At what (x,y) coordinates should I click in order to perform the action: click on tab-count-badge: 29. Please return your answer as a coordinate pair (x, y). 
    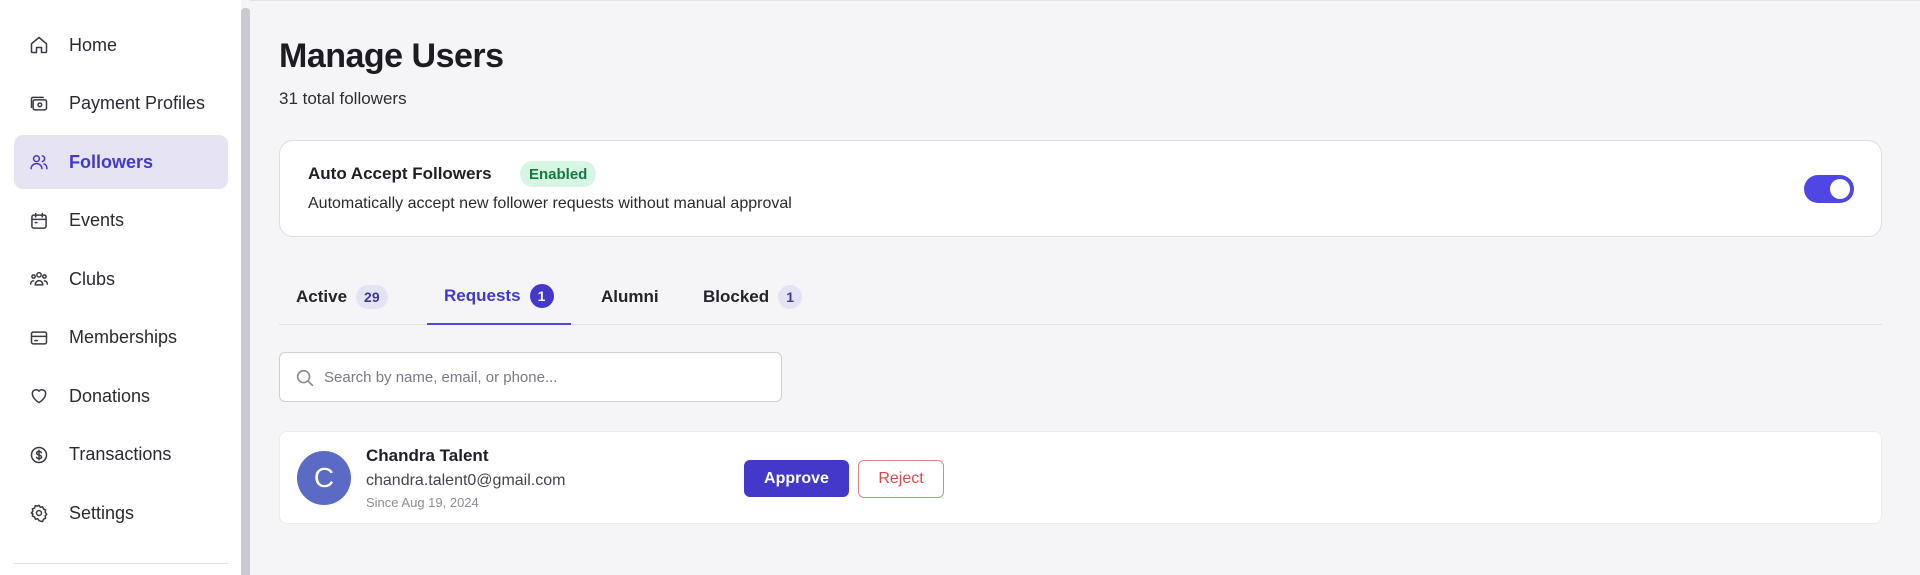
    Looking at the image, I should click on (372, 297).